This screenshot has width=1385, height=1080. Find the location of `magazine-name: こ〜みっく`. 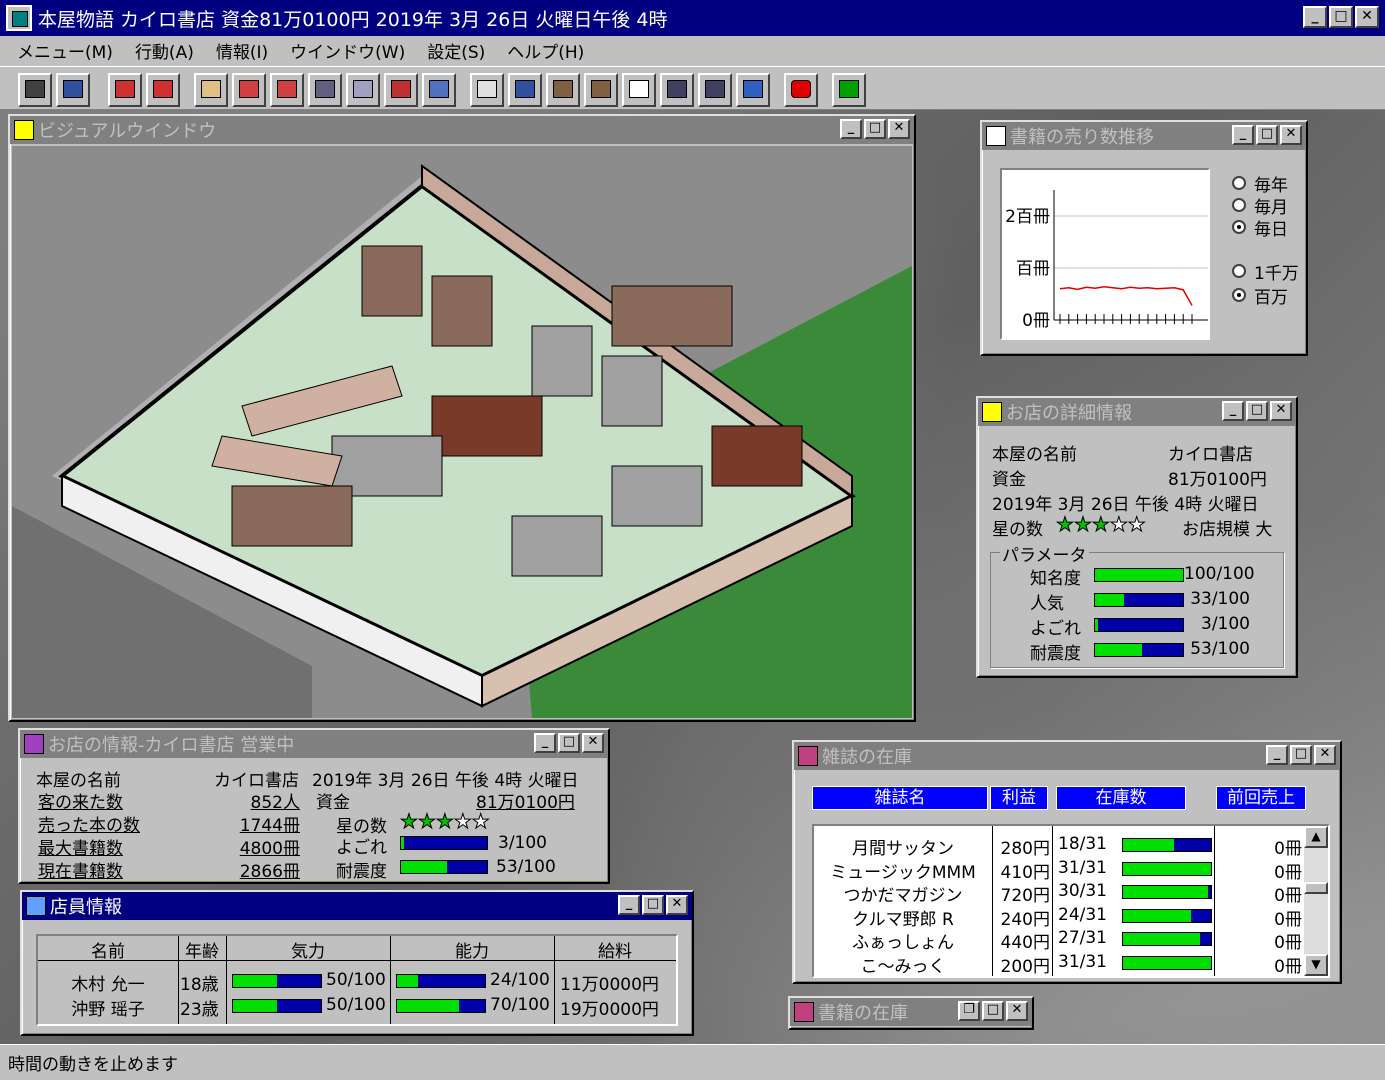

magazine-name: こ〜みっく is located at coordinates (903, 964).